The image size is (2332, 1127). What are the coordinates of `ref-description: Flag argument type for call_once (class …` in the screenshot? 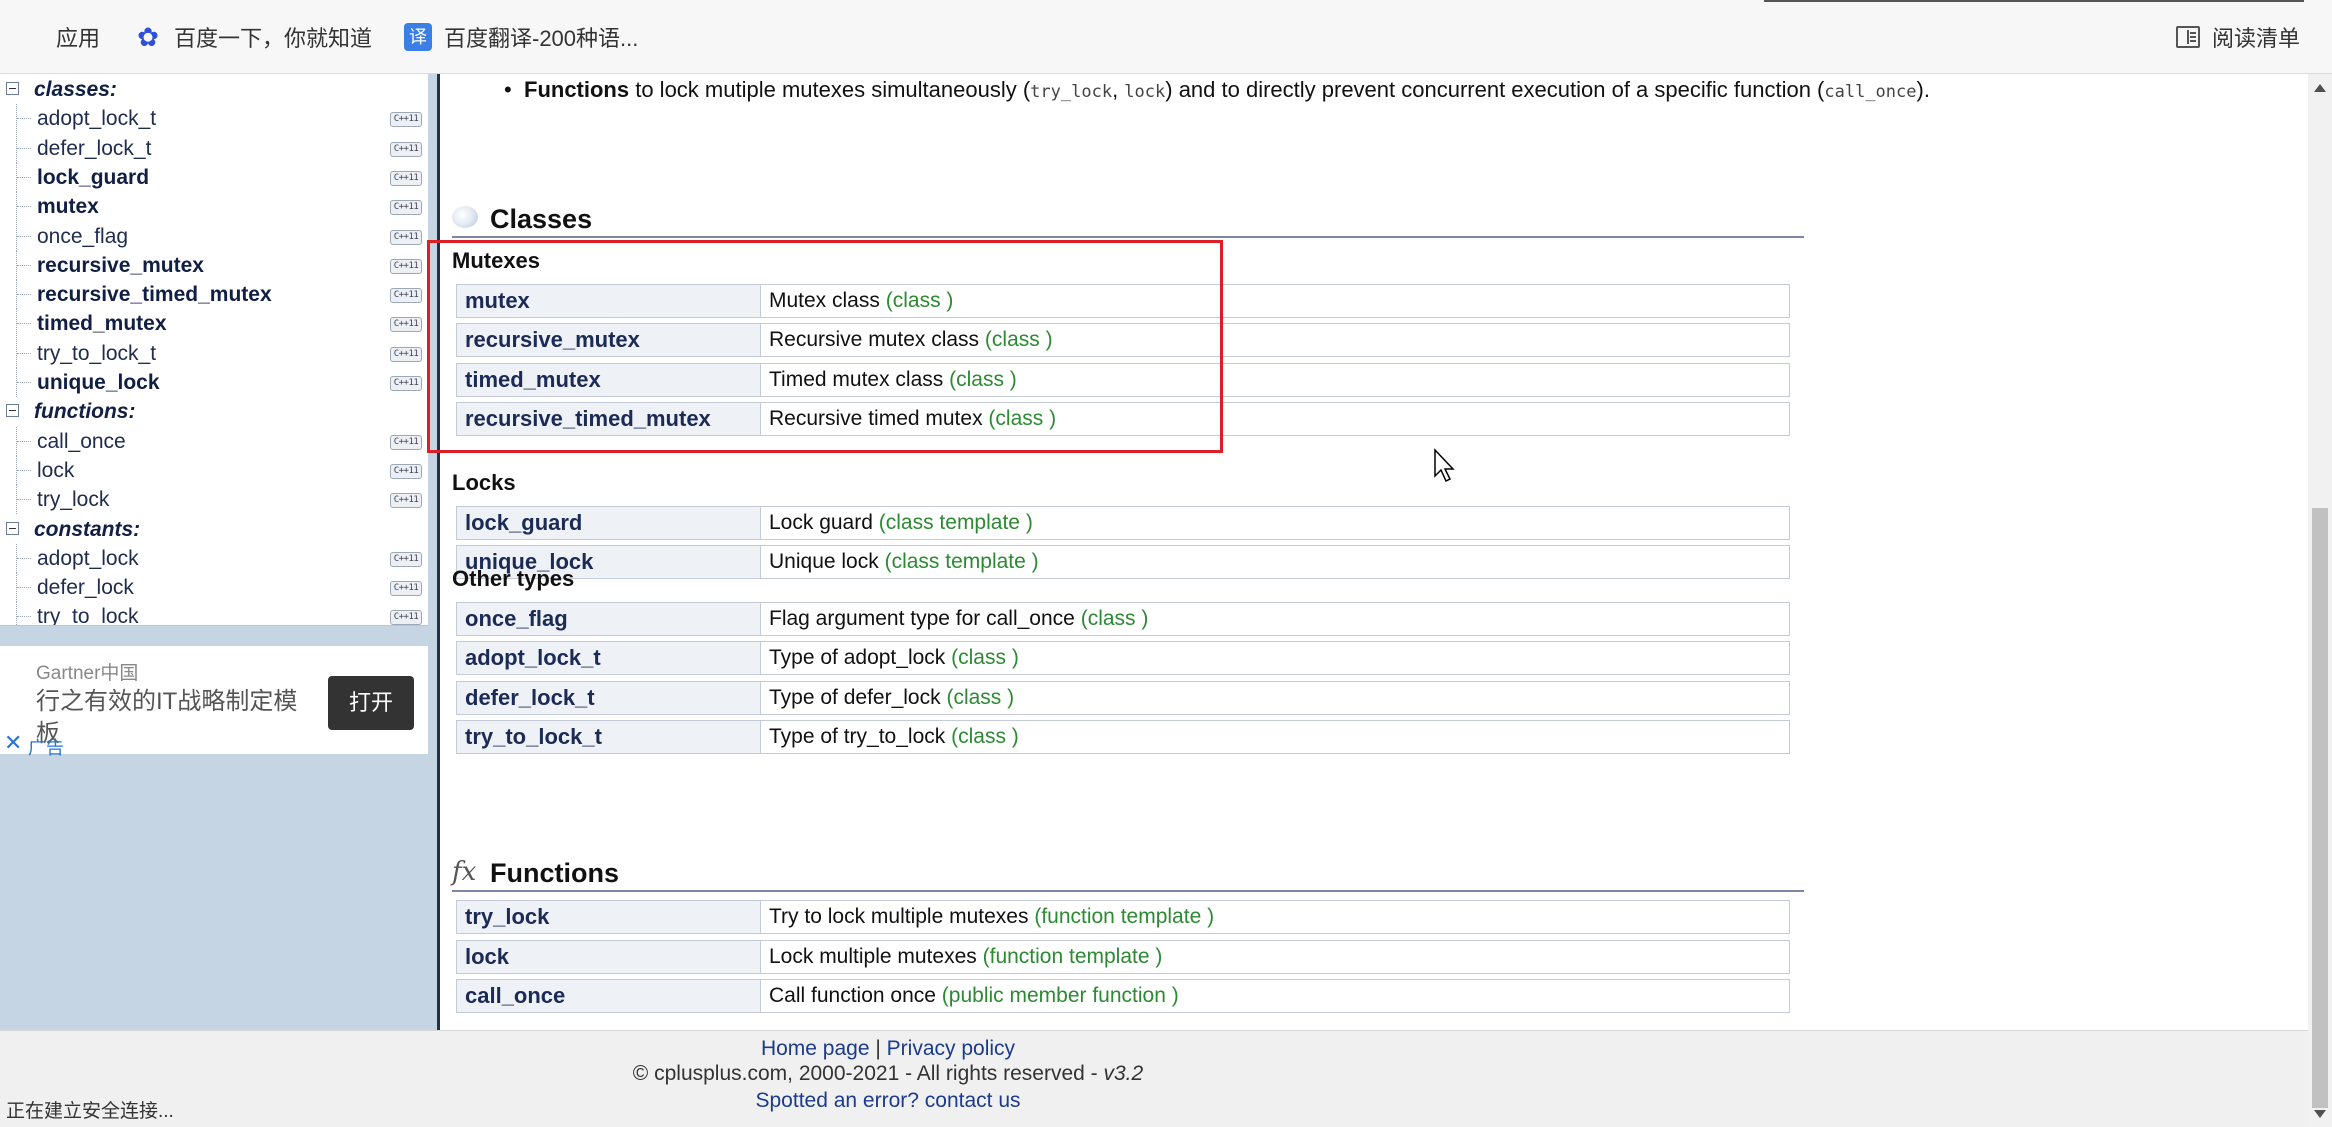 It's located at (958, 619).